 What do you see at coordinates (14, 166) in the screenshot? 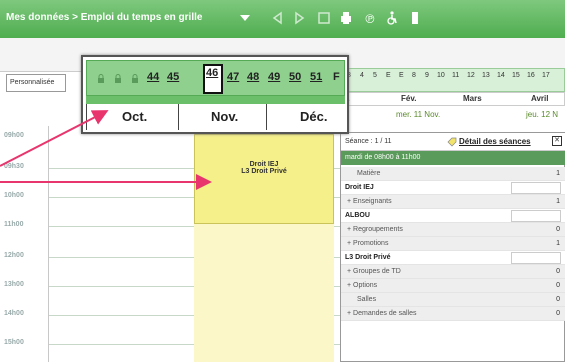
I see `hour-label: 09h30` at bounding box center [14, 166].